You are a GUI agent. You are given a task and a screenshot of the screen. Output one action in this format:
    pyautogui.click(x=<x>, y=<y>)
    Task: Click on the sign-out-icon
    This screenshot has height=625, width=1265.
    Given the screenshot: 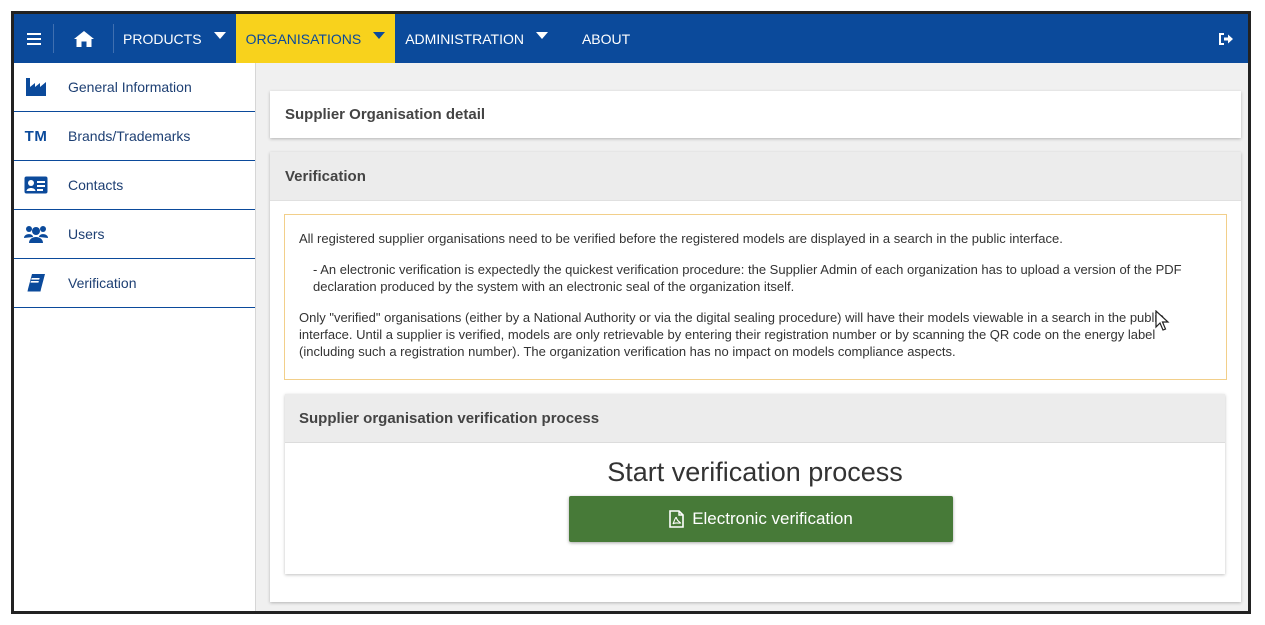 What is the action you would take?
    pyautogui.click(x=1226, y=38)
    